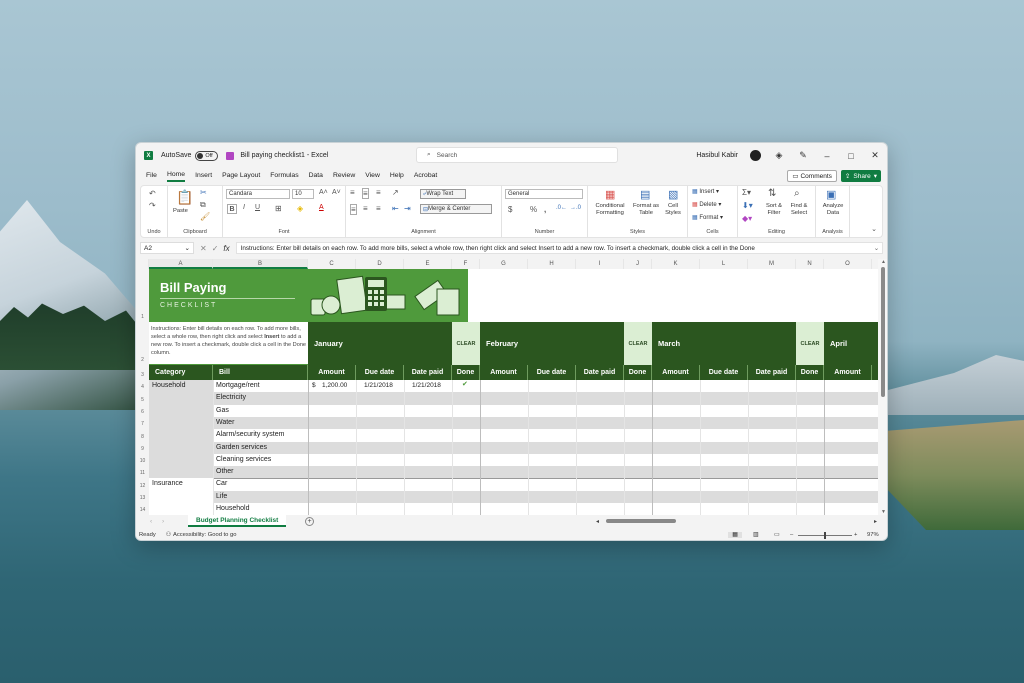 This screenshot has width=1024, height=683. Describe the element at coordinates (142, 486) in the screenshot. I see `row-header-12: 12` at that location.